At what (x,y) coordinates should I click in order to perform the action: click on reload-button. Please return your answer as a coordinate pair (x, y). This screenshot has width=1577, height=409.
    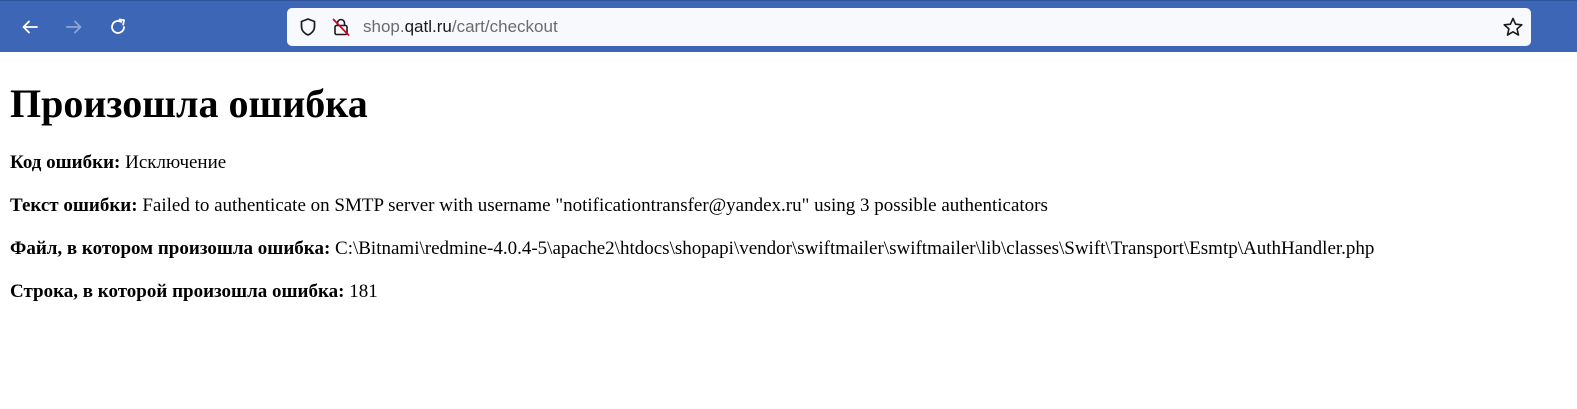
    Looking at the image, I should click on (118, 27).